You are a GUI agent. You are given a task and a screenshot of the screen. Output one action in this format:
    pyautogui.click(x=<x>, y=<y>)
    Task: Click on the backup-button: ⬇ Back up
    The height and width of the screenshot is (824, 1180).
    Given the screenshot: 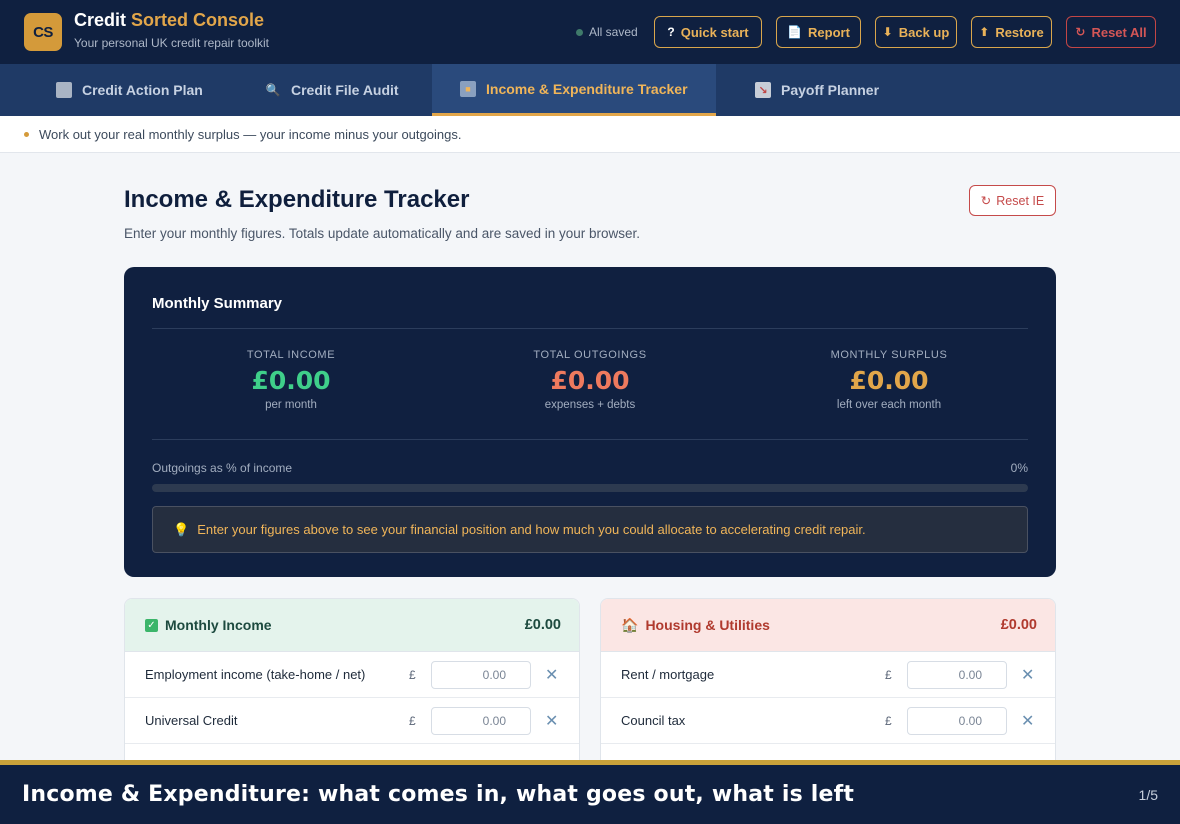 What is the action you would take?
    pyautogui.click(x=916, y=32)
    